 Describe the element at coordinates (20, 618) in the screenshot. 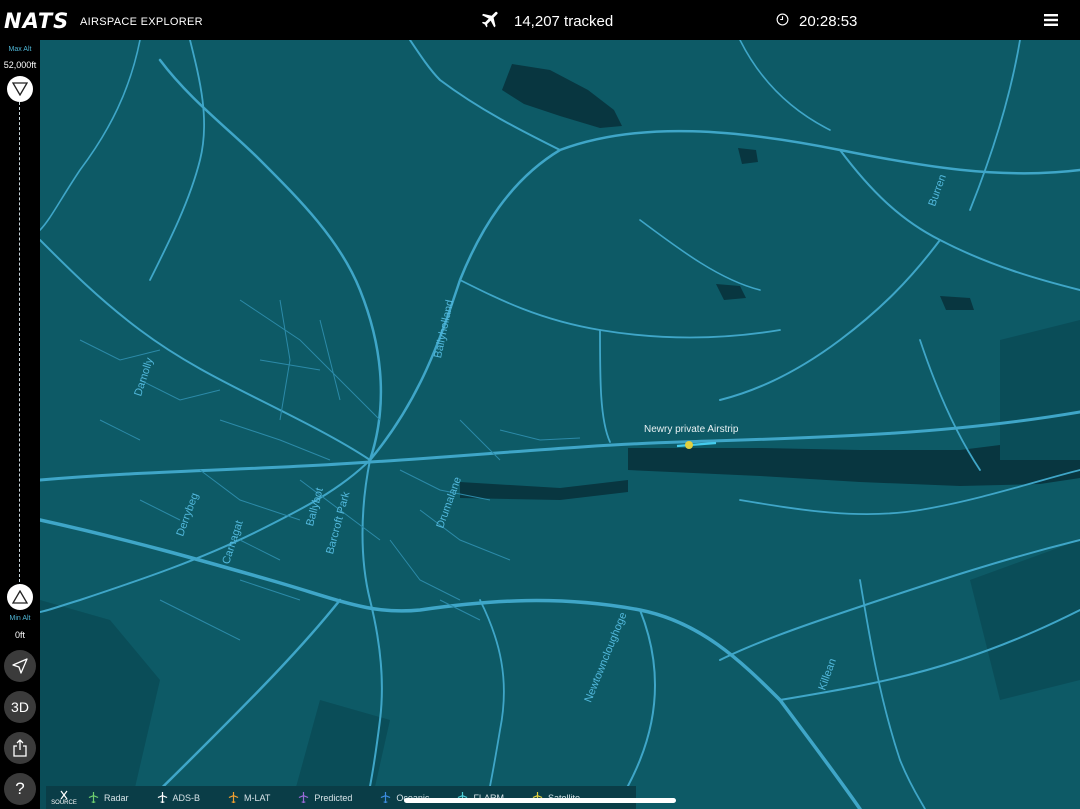

I see `min-alt-label: Min Alt` at that location.